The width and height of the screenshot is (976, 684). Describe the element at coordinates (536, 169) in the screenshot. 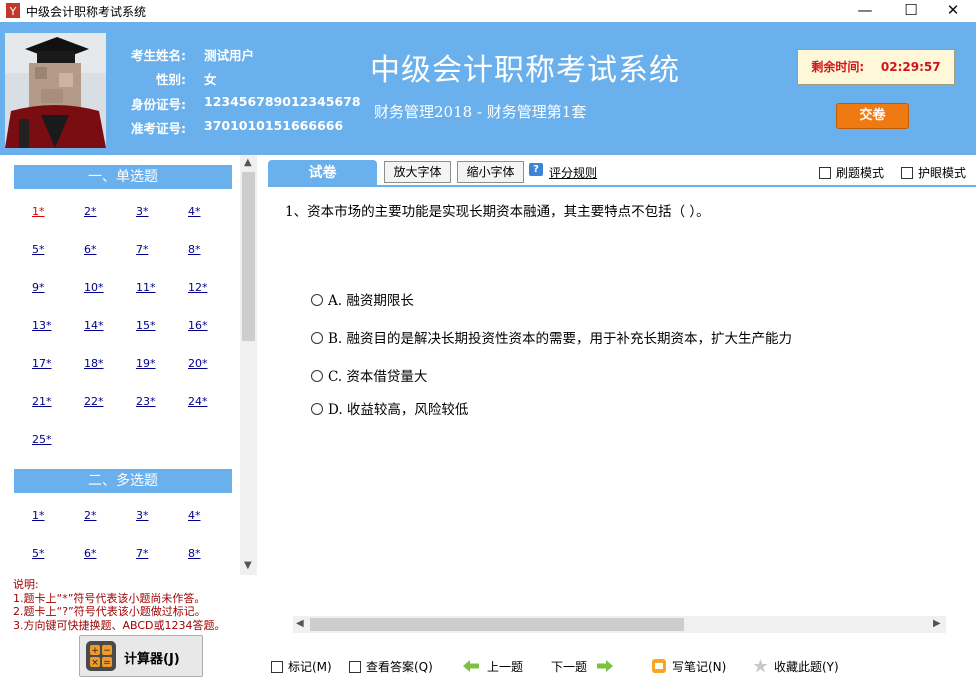

I see `help-icon: ?` at that location.